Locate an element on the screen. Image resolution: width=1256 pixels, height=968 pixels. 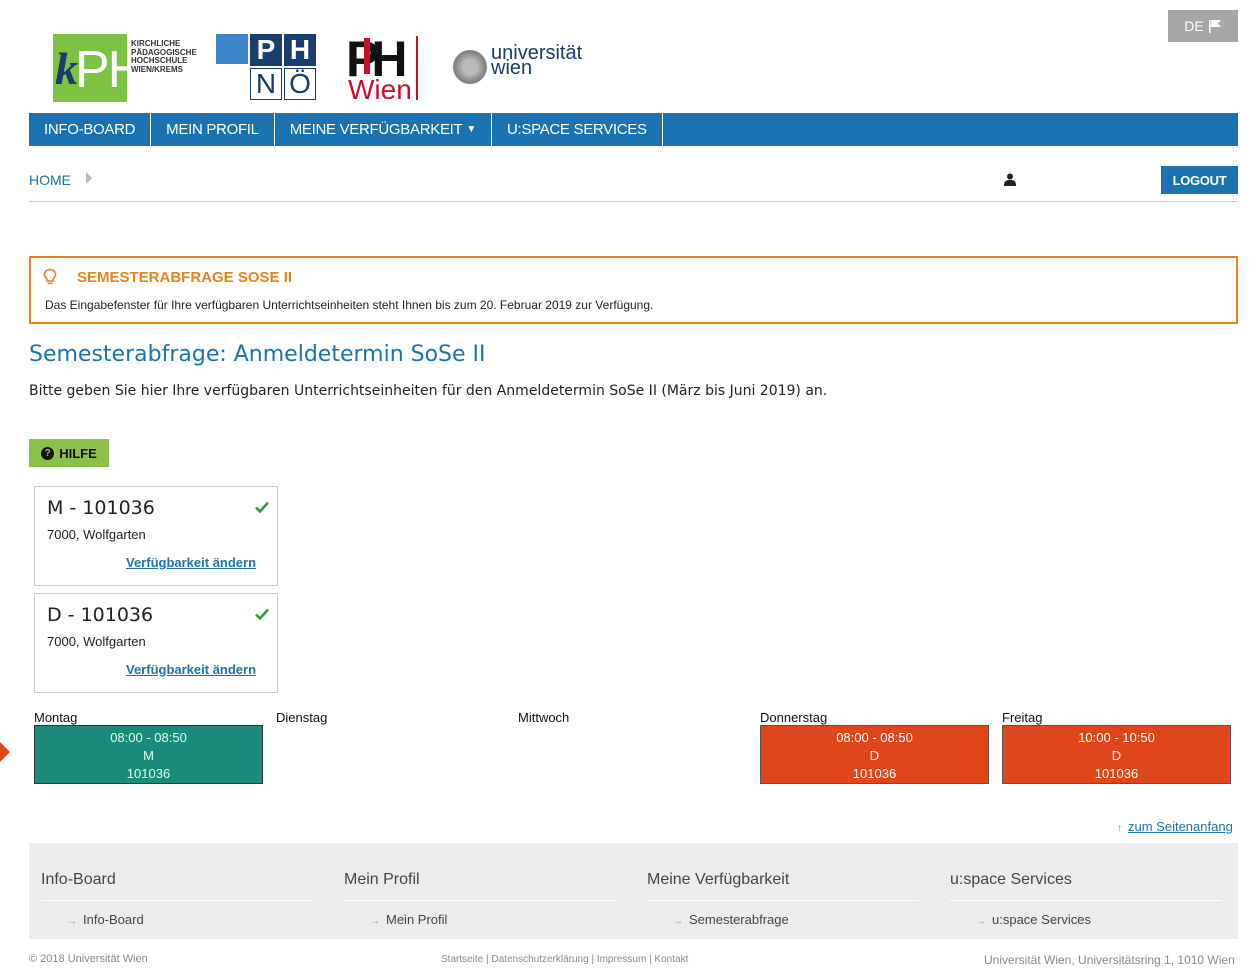
nav-item-label: MEINE VERFÜGBARKEIT is located at coordinates (376, 129).